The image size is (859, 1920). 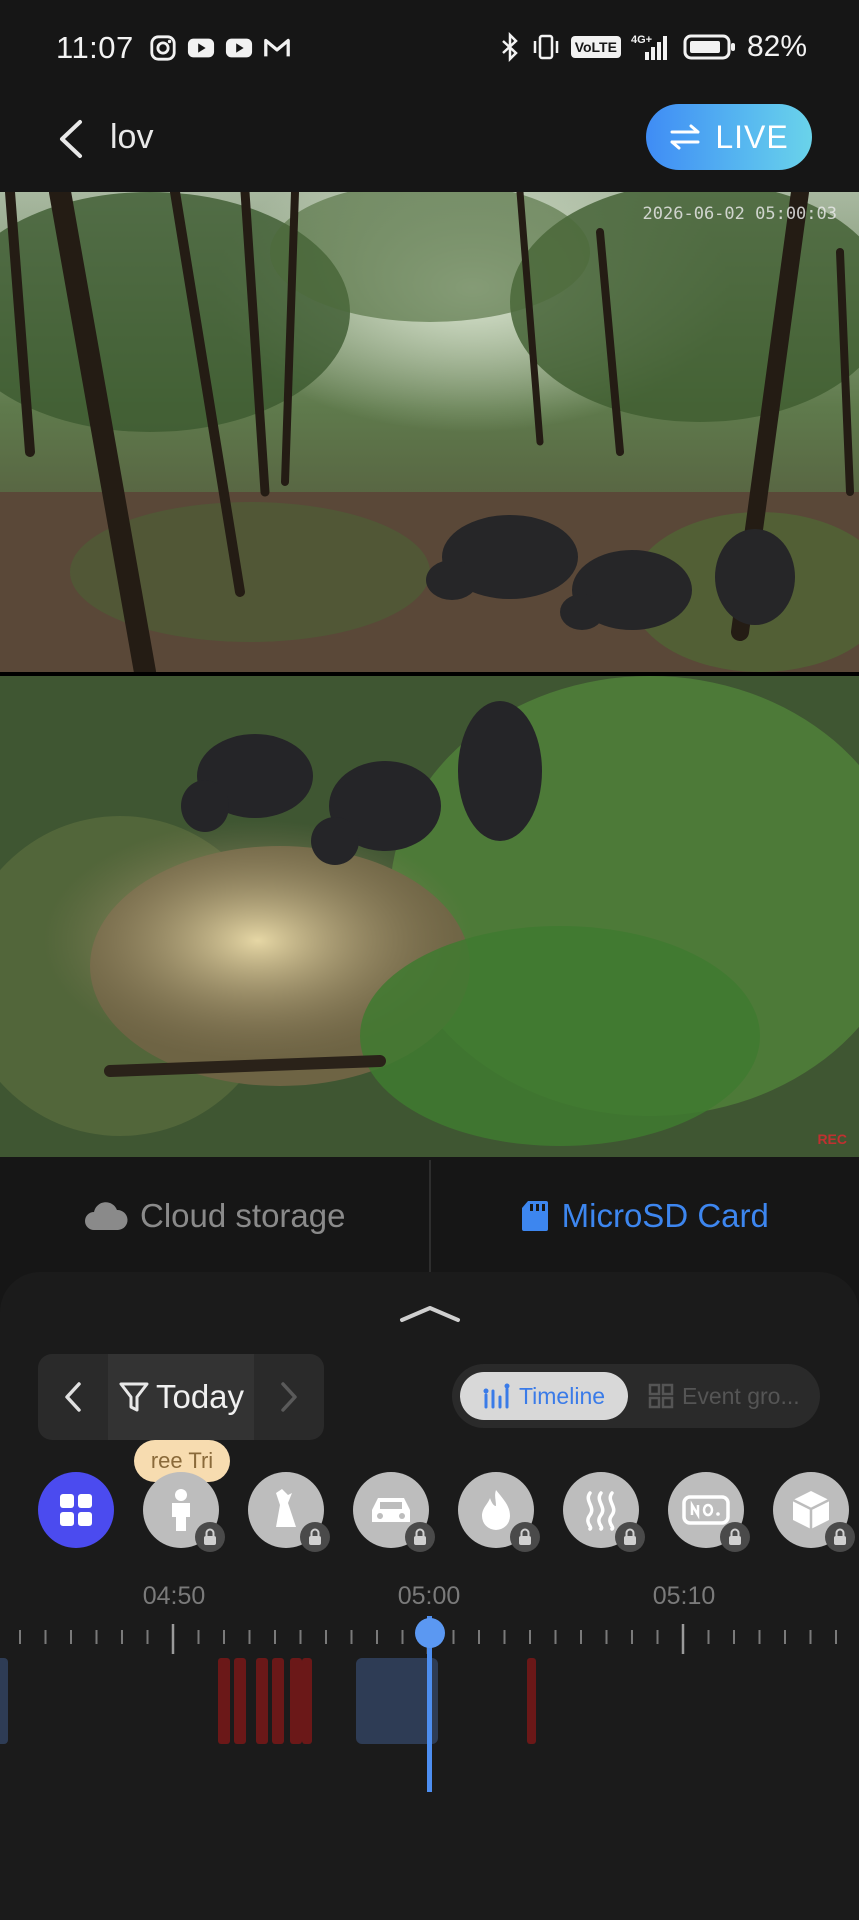 I want to click on chevron-up-icon, so click(x=430, y=1314).